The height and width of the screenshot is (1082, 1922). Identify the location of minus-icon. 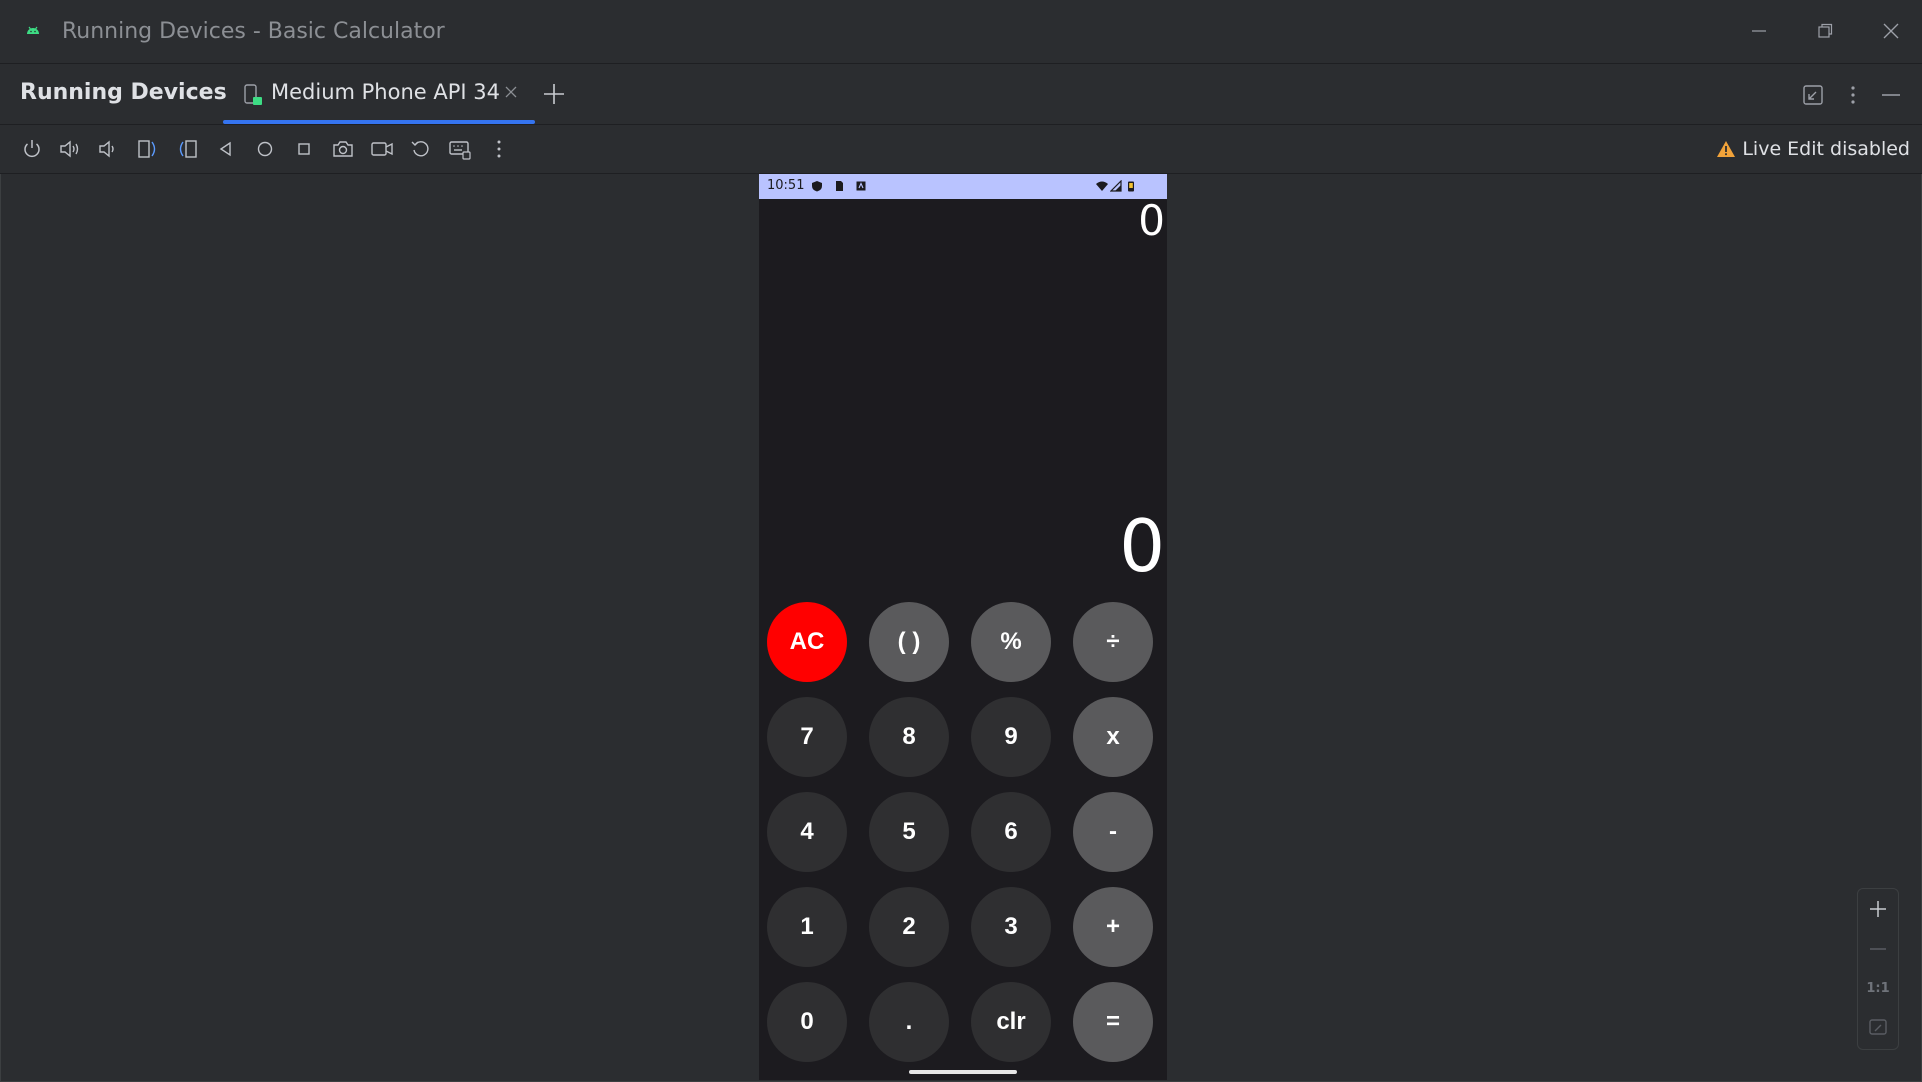
(1878, 949).